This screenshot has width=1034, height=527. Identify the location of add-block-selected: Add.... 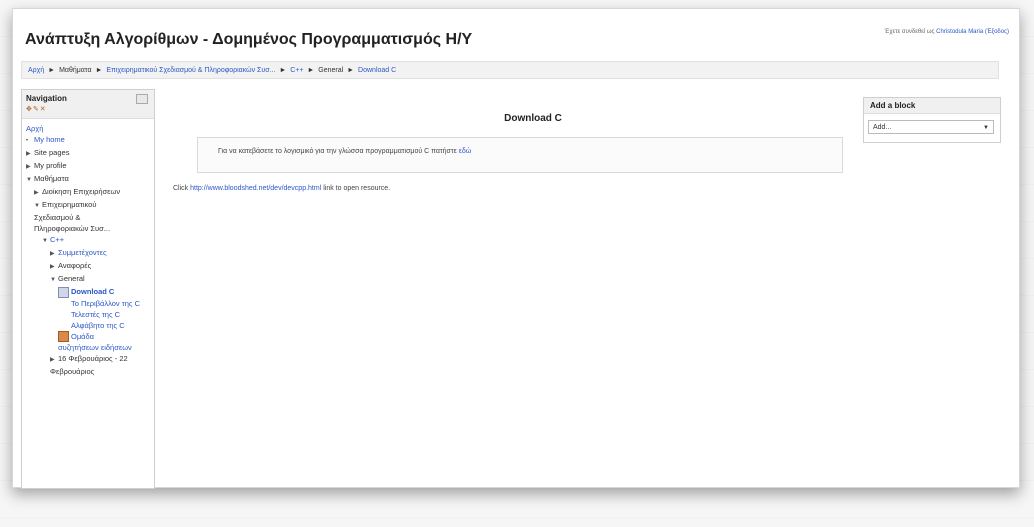
(882, 127).